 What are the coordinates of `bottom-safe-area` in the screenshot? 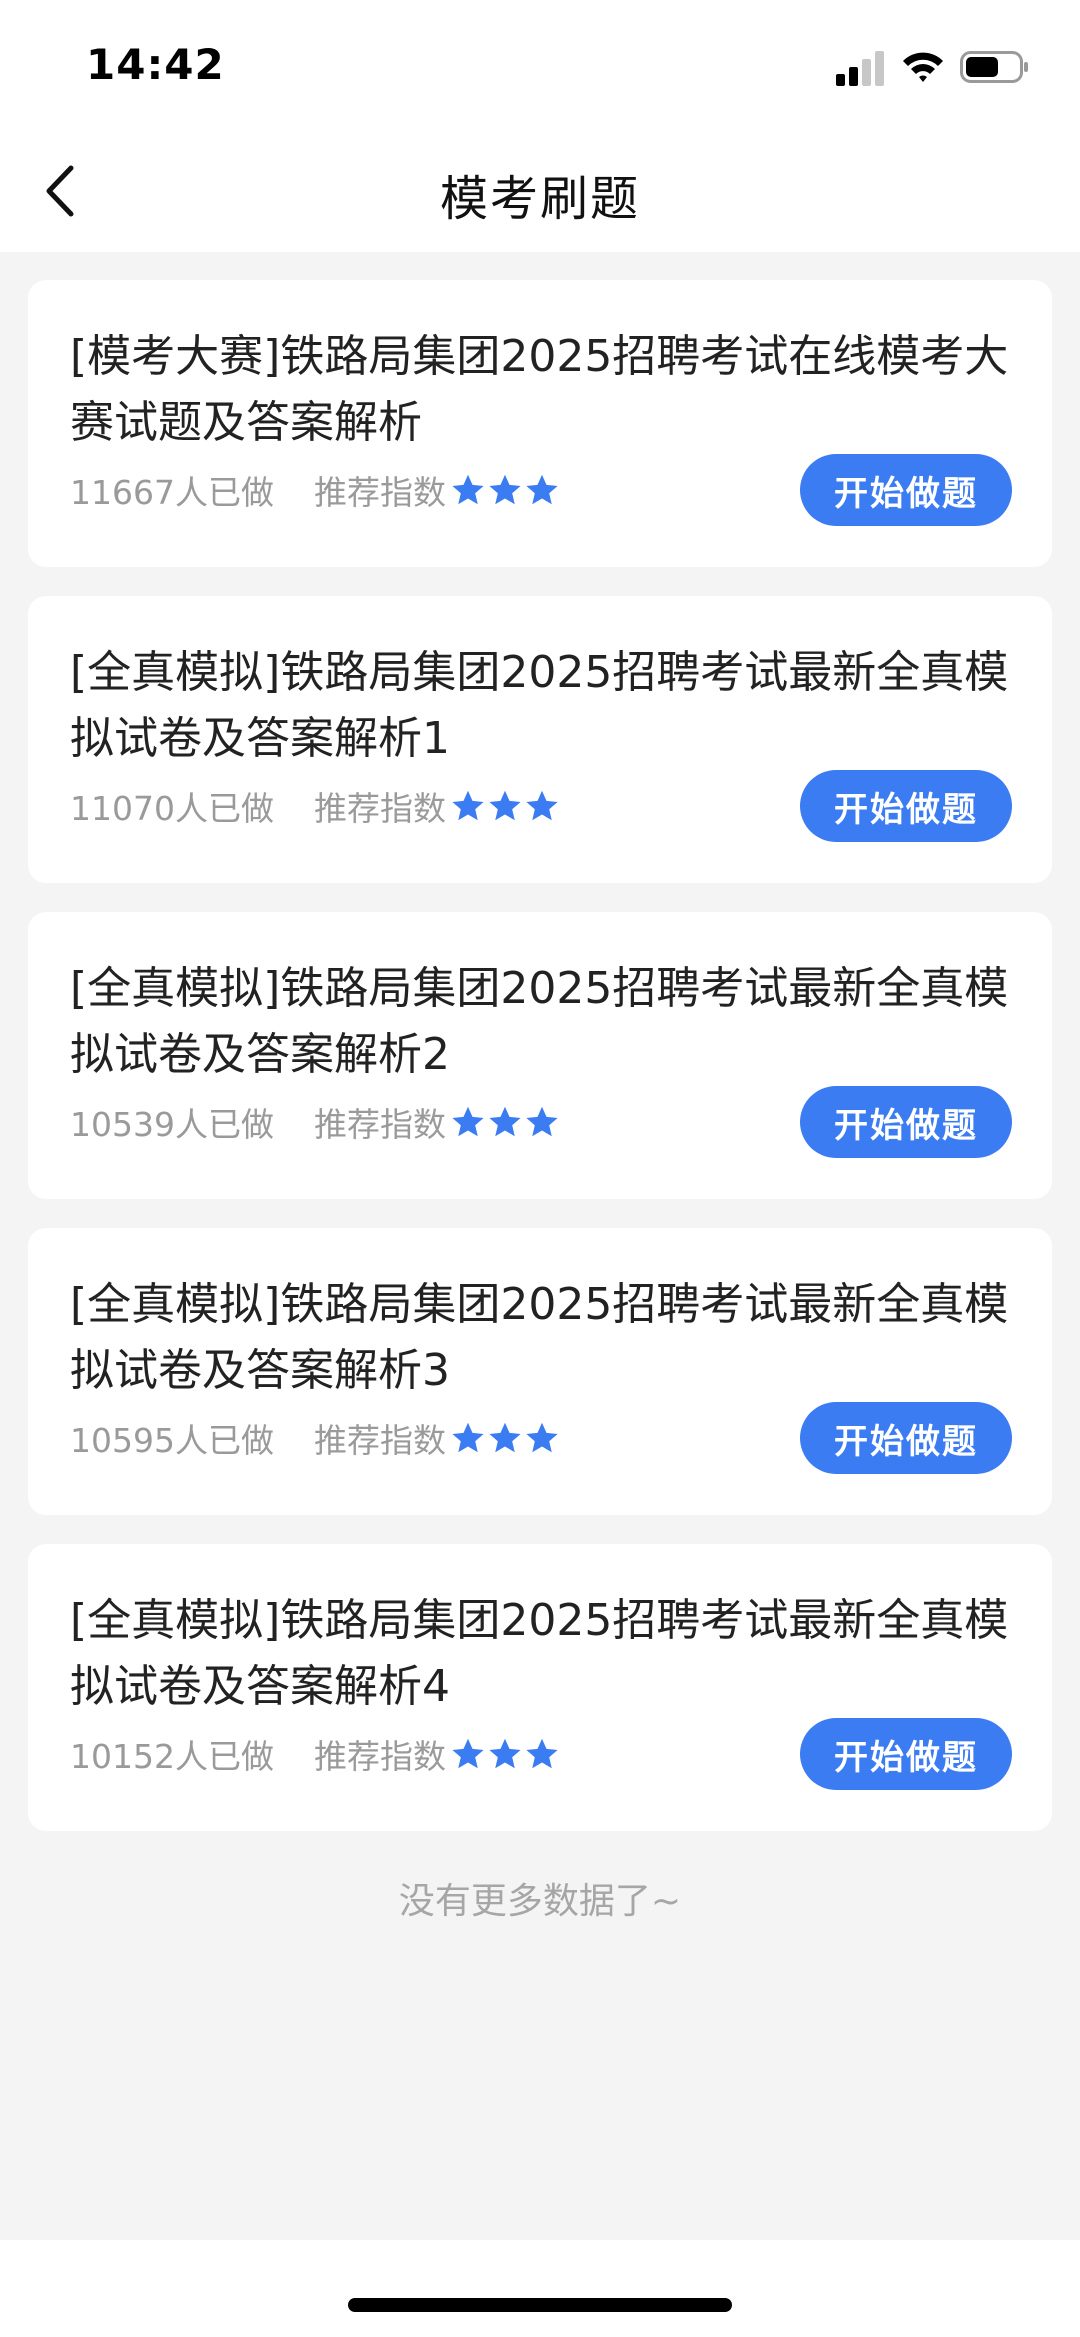 It's located at (540, 2288).